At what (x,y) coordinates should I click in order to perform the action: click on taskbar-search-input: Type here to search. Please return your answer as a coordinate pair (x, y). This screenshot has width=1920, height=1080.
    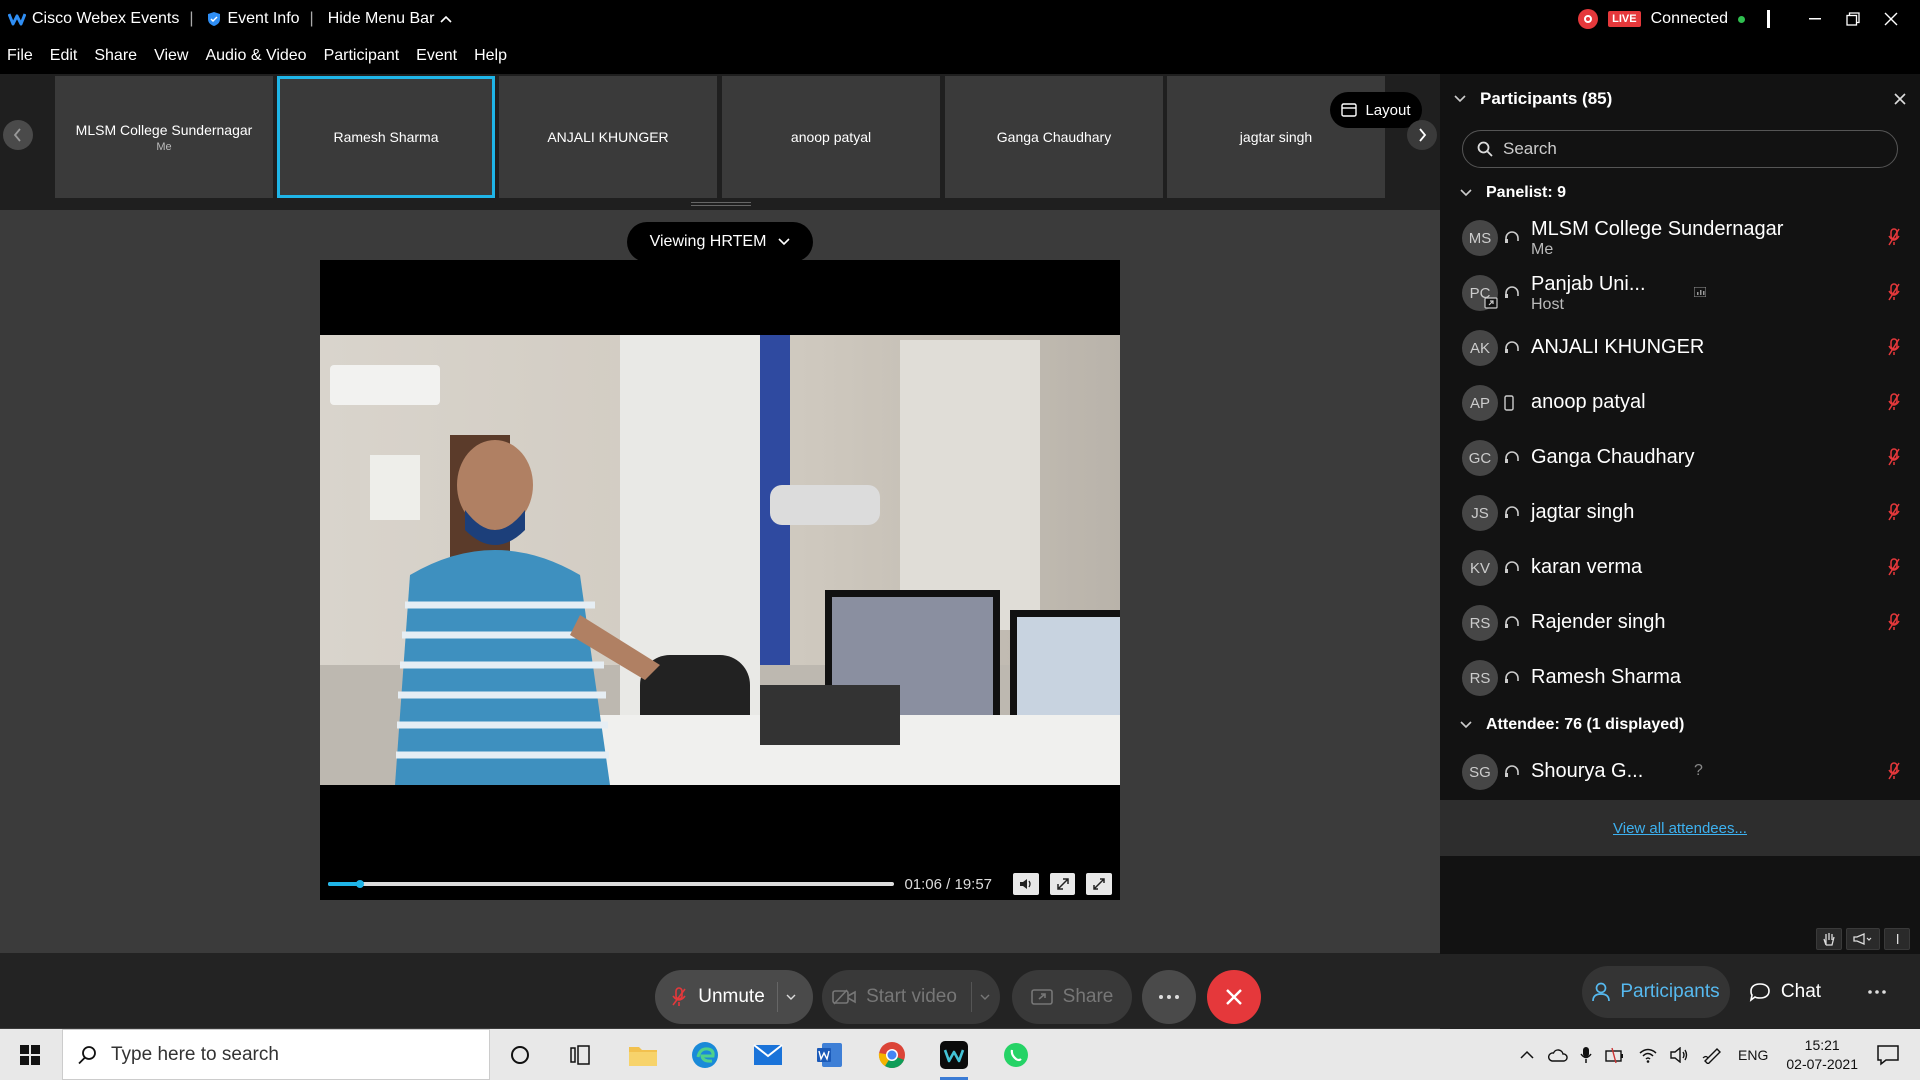
    Looking at the image, I should click on (276, 1054).